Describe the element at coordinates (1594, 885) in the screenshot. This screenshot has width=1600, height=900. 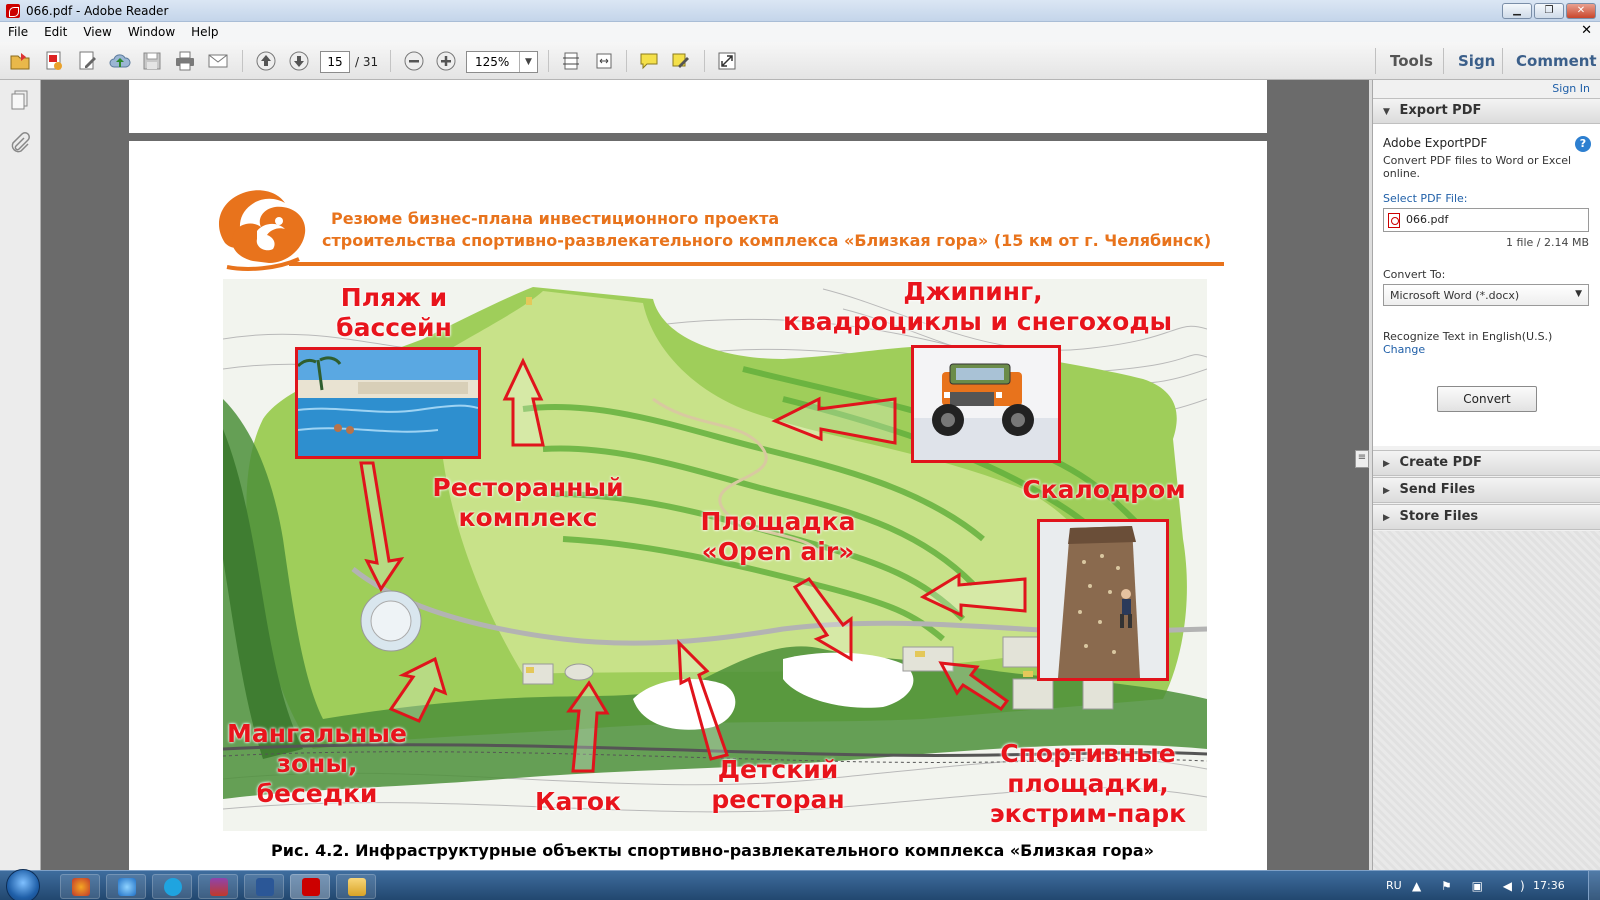
I see `show-desktop-button` at that location.